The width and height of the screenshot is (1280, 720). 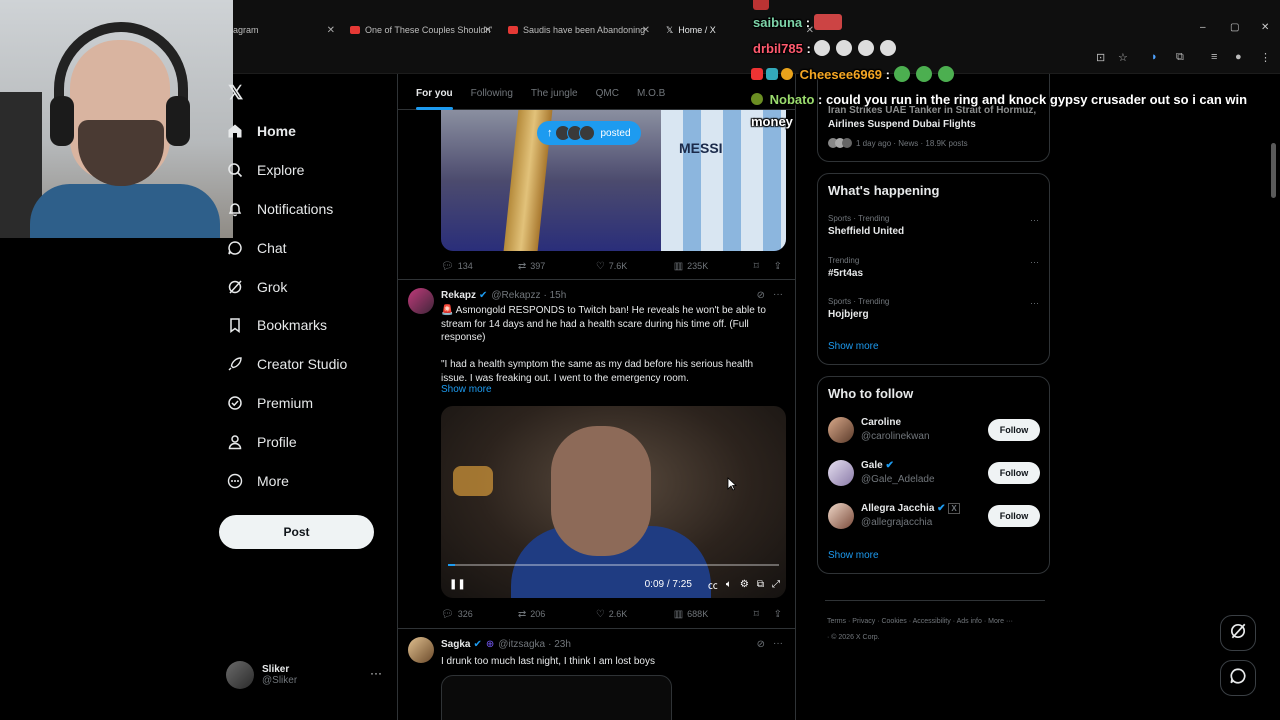 I want to click on nav-label: Bookmarks, so click(x=292, y=325).